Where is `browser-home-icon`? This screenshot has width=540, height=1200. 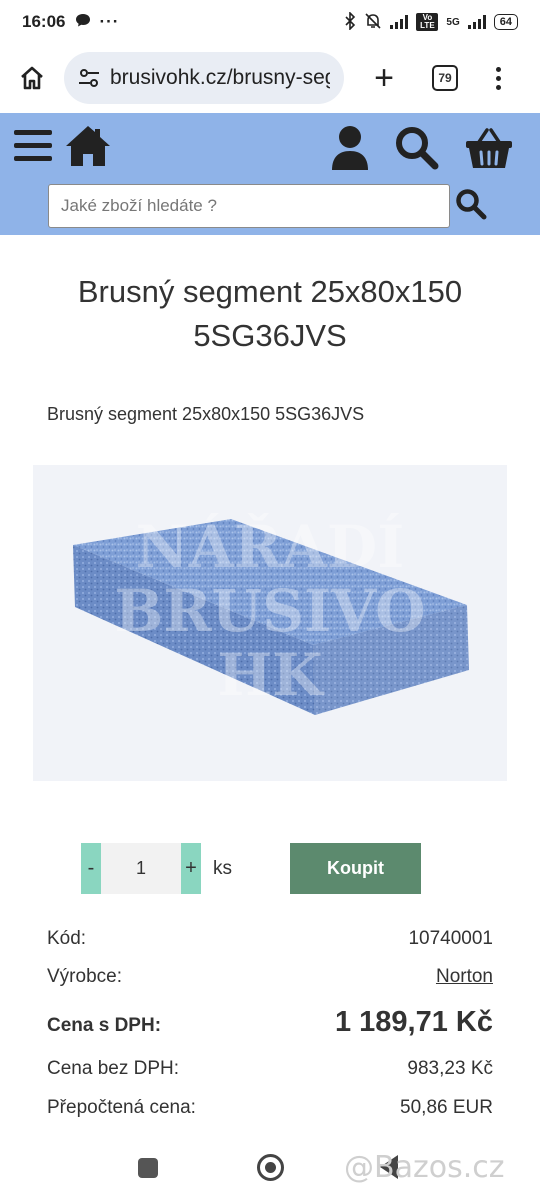
browser-home-icon is located at coordinates (32, 78).